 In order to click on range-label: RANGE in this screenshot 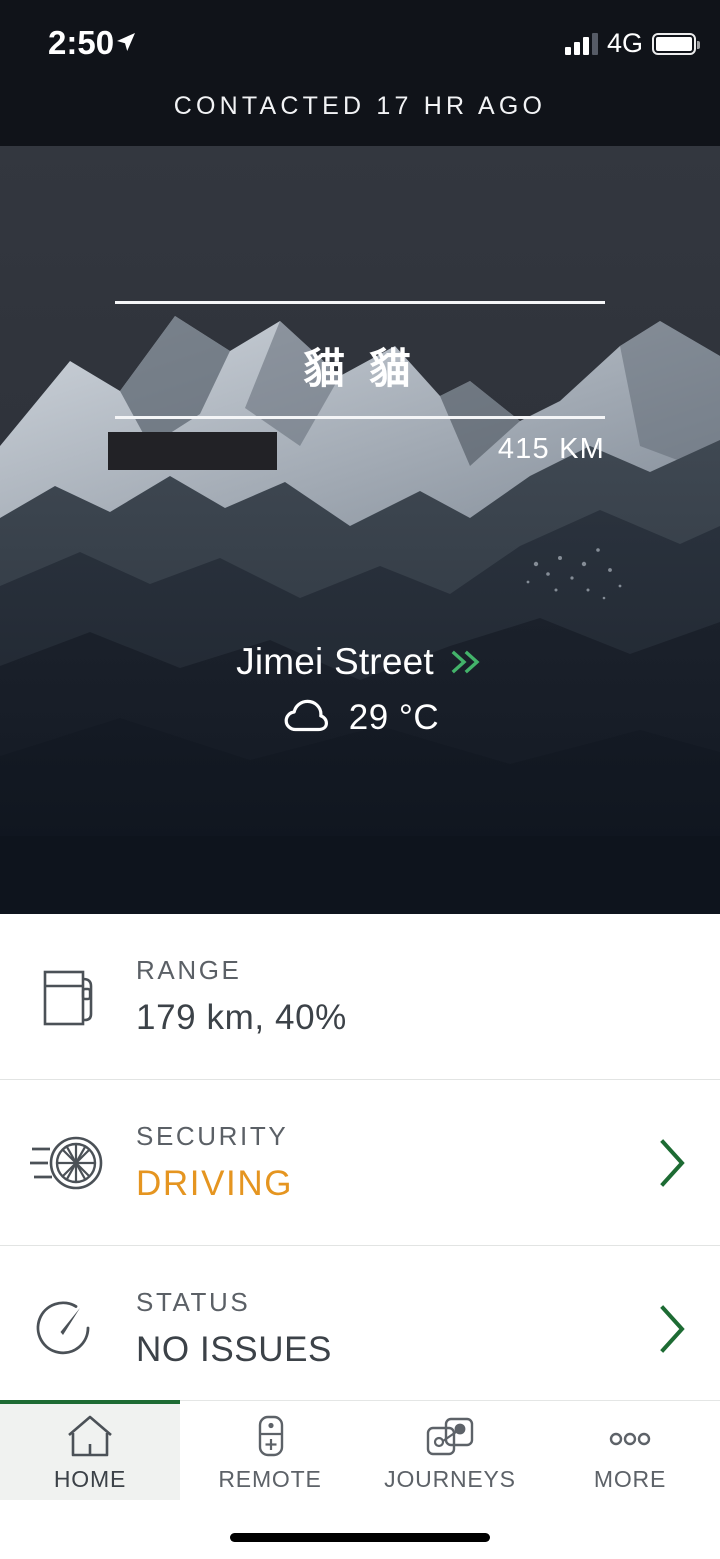, I will do `click(189, 970)`.